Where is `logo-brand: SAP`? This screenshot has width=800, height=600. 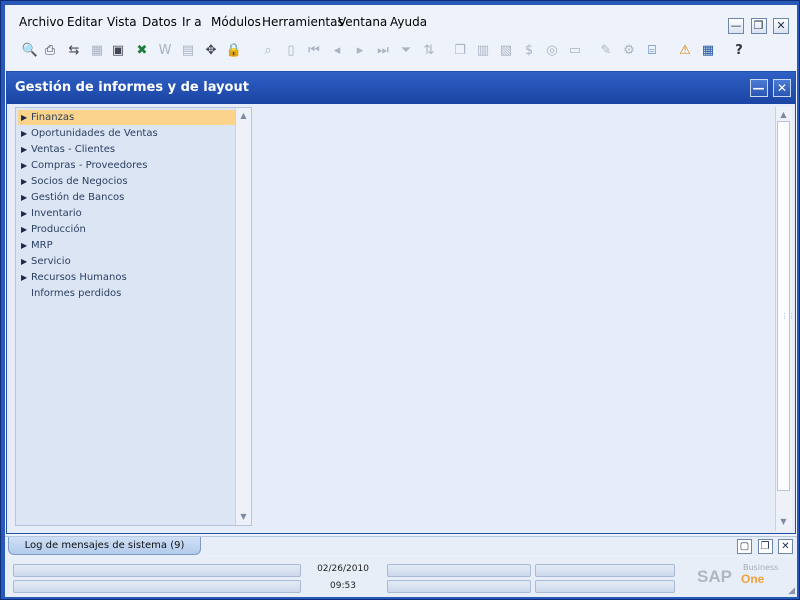
logo-brand: SAP is located at coordinates (714, 576).